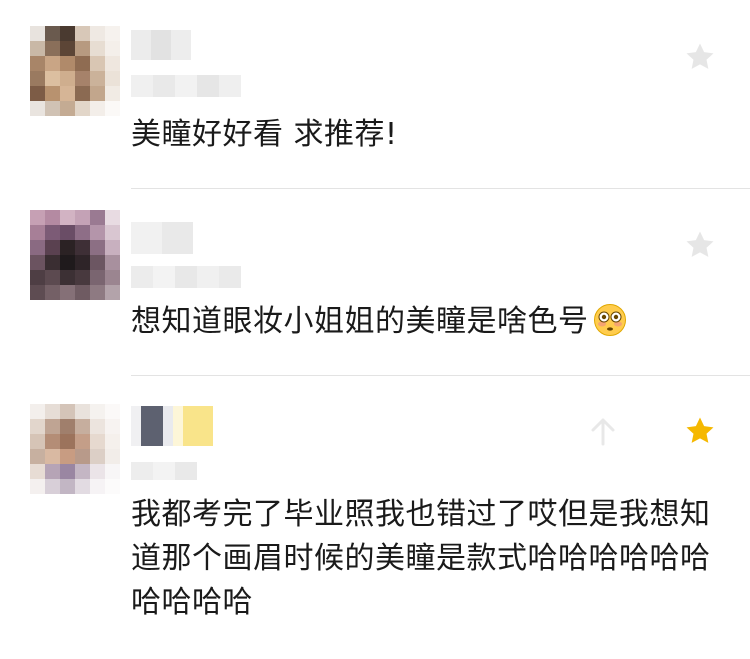 The image size is (750, 659). I want to click on flushed-face-emoji, so click(609, 320).